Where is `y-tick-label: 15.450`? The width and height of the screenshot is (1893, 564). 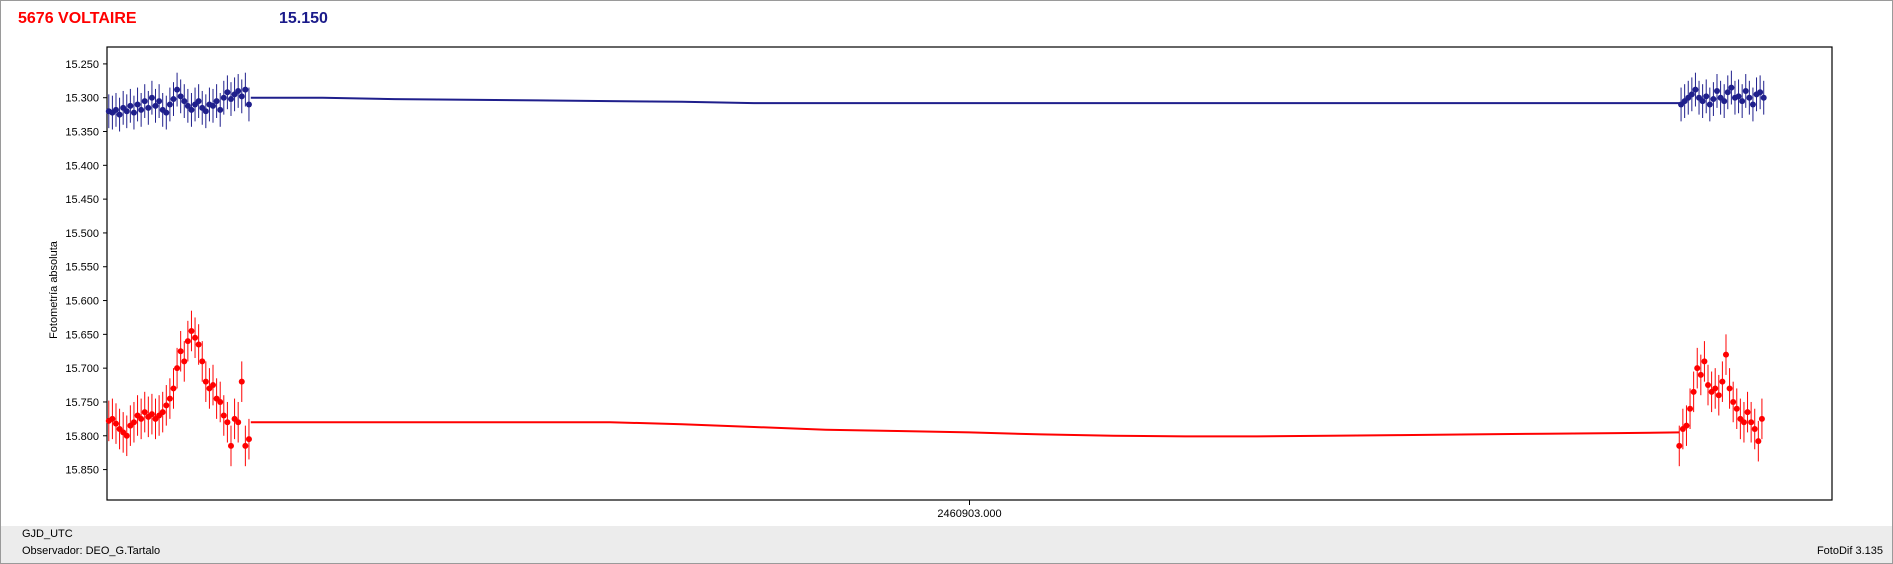 y-tick-label: 15.450 is located at coordinates (82, 200).